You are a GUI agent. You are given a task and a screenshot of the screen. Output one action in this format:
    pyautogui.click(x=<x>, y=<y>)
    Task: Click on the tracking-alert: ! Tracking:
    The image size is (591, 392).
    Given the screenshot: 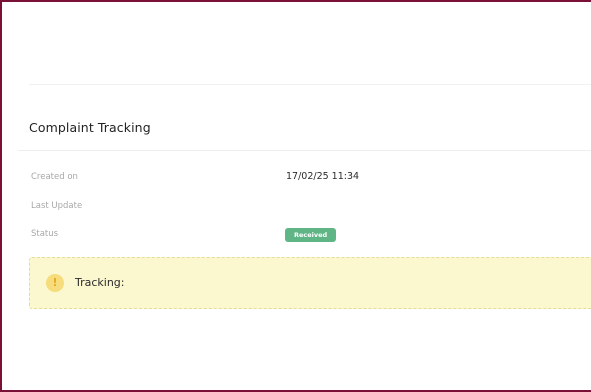 What is the action you would take?
    pyautogui.click(x=310, y=283)
    